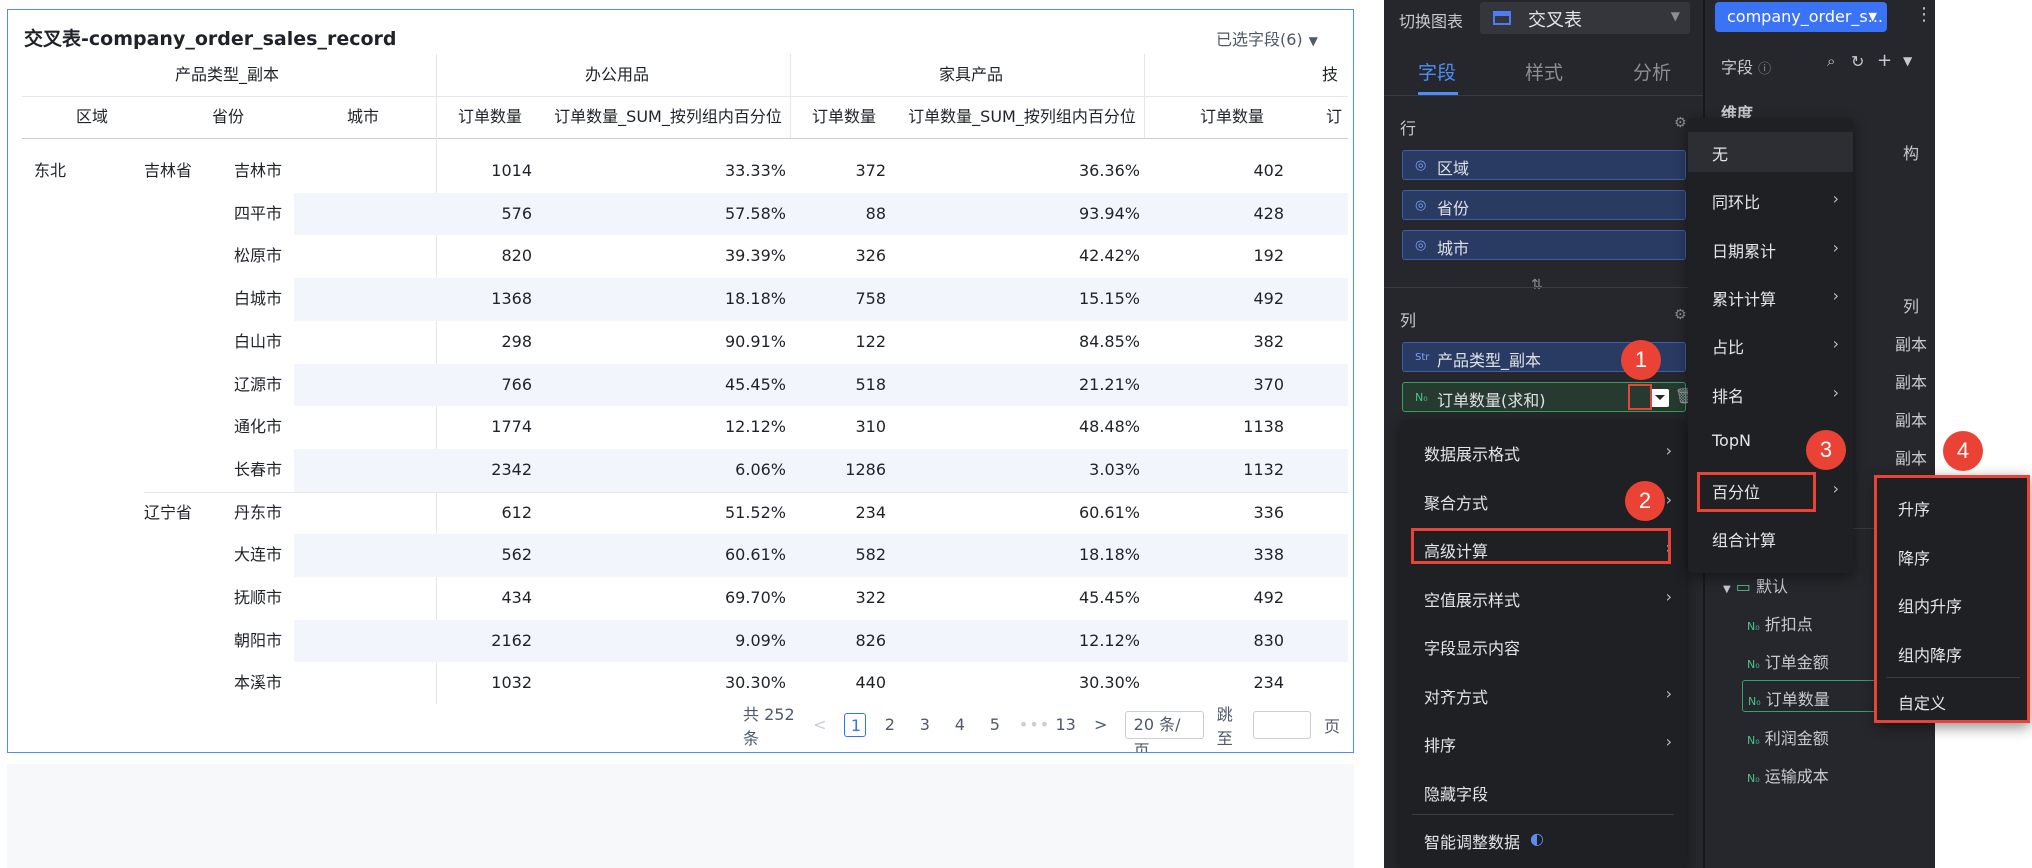 The image size is (2032, 868). Describe the element at coordinates (1755, 585) in the screenshot. I see `folder-item: ▼ ▭ 默认` at that location.